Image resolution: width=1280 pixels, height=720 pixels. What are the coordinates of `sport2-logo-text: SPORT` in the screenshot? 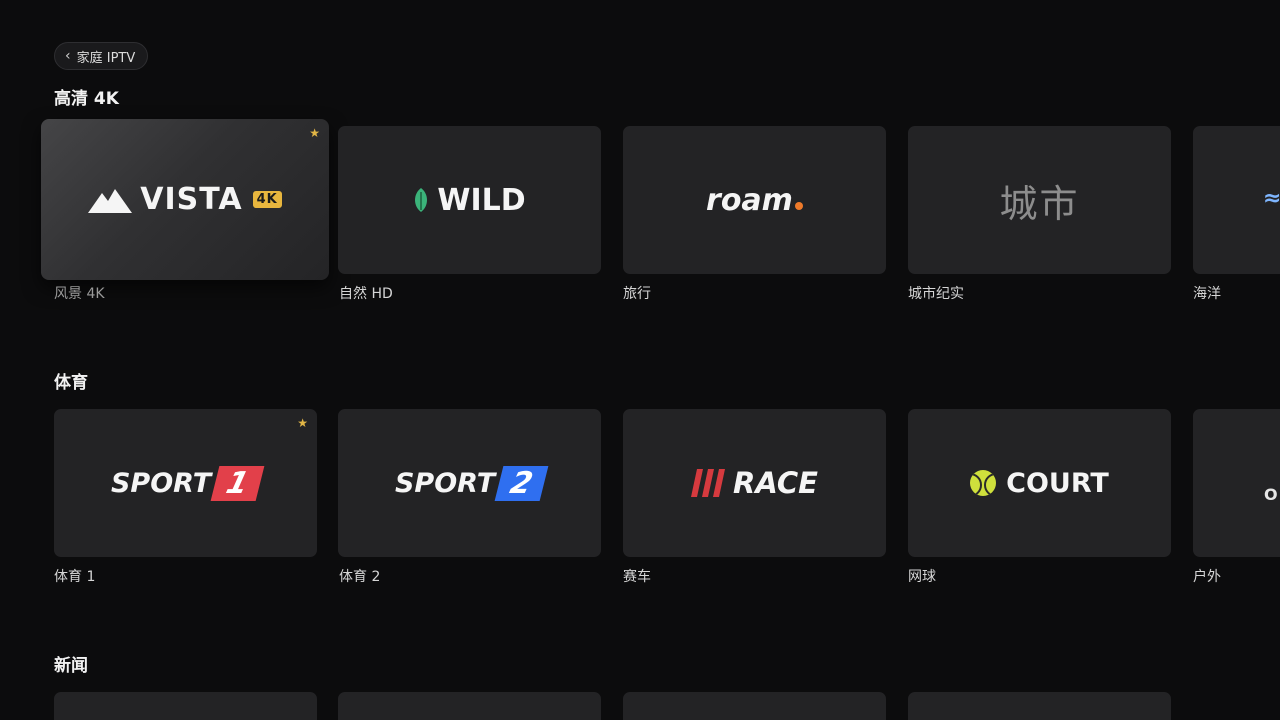 It's located at (445, 483).